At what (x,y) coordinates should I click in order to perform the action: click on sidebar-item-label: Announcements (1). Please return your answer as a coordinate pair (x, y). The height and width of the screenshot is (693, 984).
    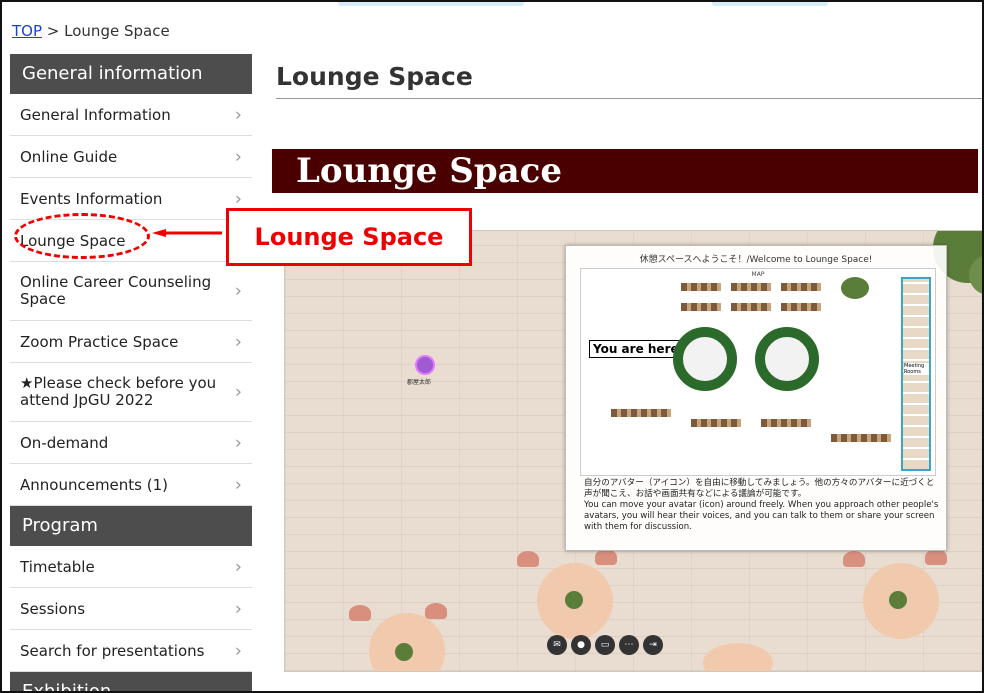
    Looking at the image, I should click on (94, 484).